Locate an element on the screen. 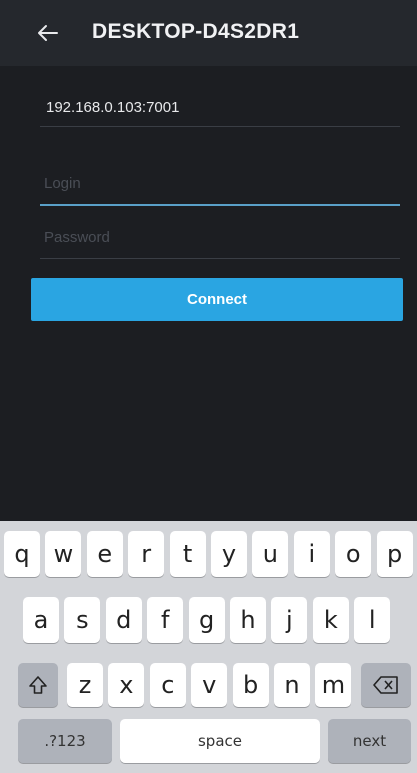 This screenshot has width=417, height=773. key-z: z is located at coordinates (85, 685).